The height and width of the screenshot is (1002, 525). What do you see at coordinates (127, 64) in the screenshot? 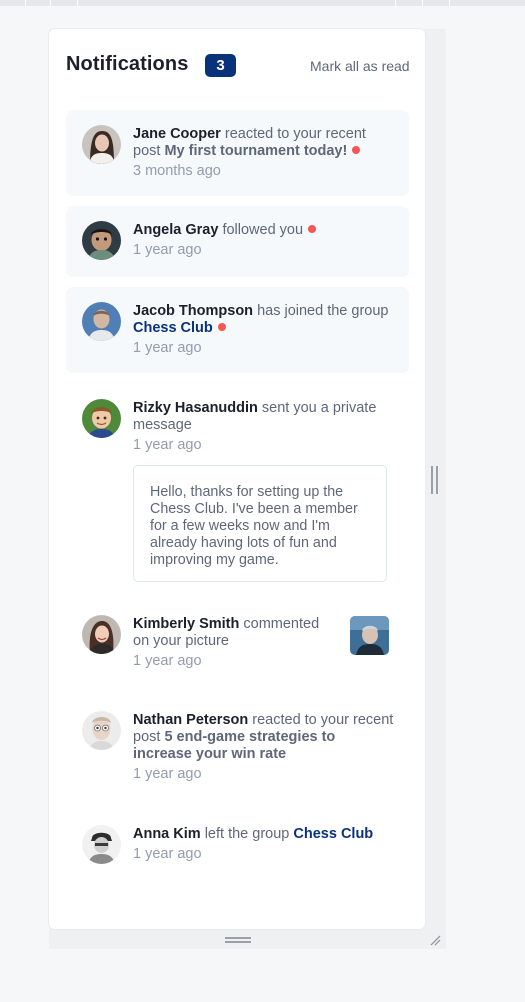
I see `page-title: Notifications` at bounding box center [127, 64].